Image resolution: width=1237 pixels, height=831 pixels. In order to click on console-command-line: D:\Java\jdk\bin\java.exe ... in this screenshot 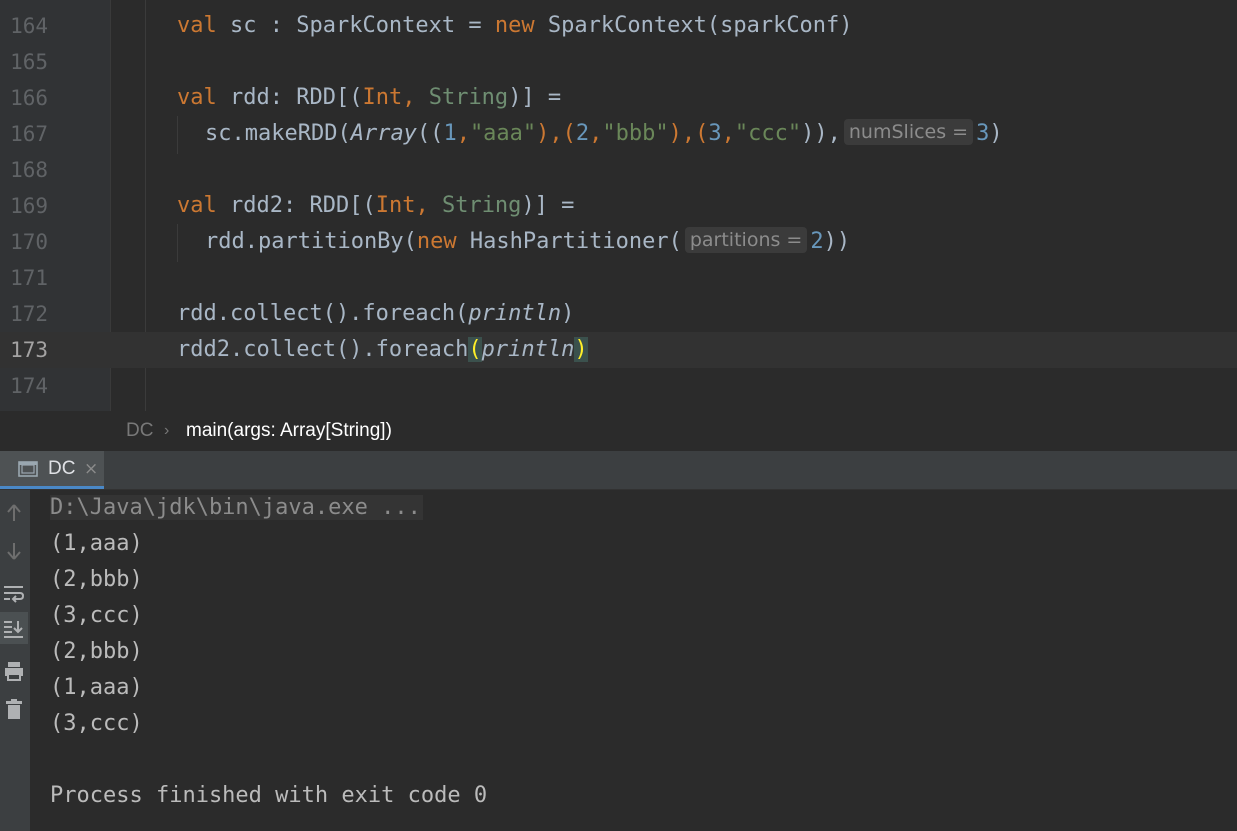, I will do `click(236, 507)`.